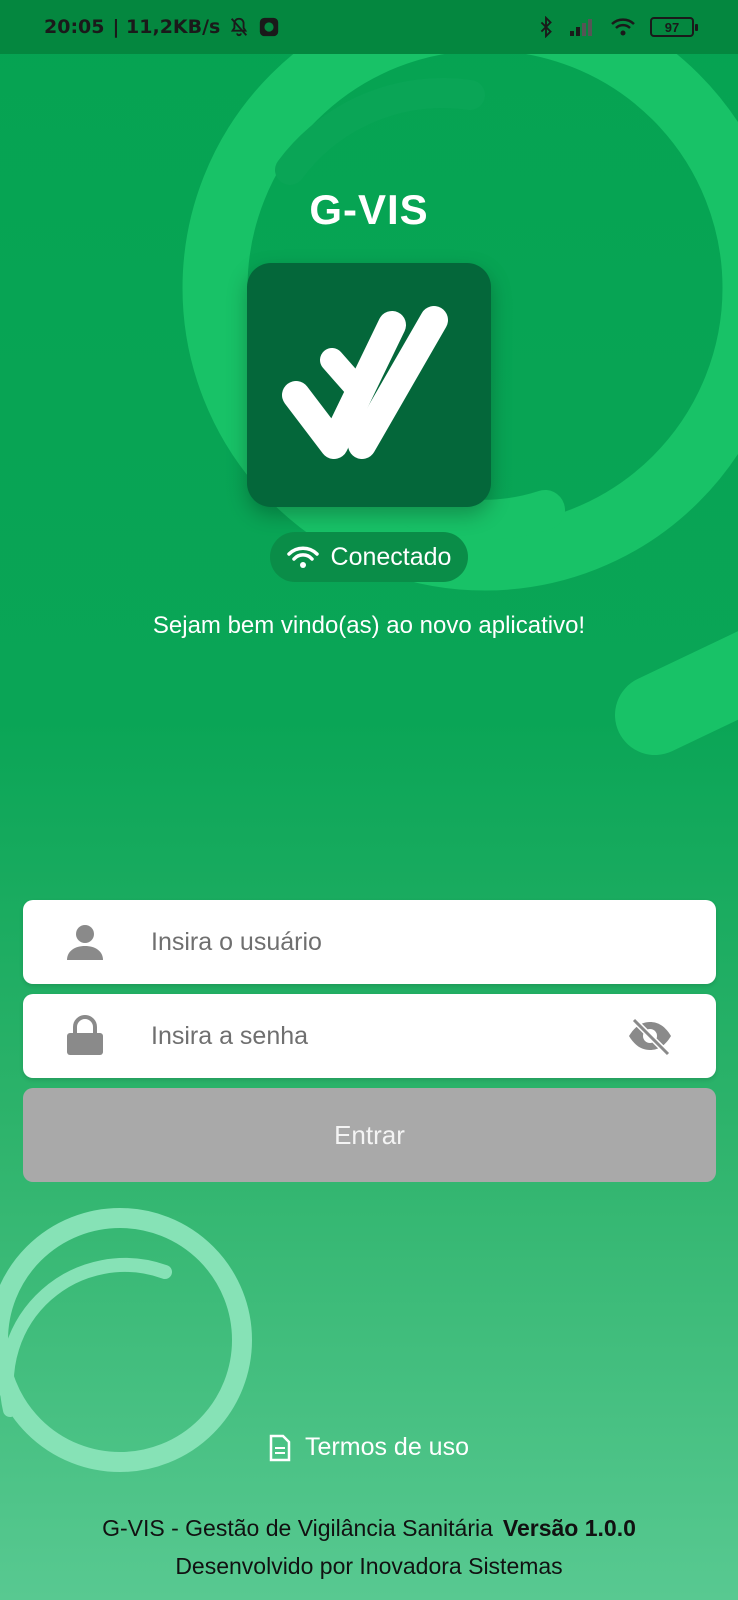 The width and height of the screenshot is (738, 1600). Describe the element at coordinates (369, 625) in the screenshot. I see `welcome-message: Sejam bem vindo(as) ao novo aplicativo!` at that location.